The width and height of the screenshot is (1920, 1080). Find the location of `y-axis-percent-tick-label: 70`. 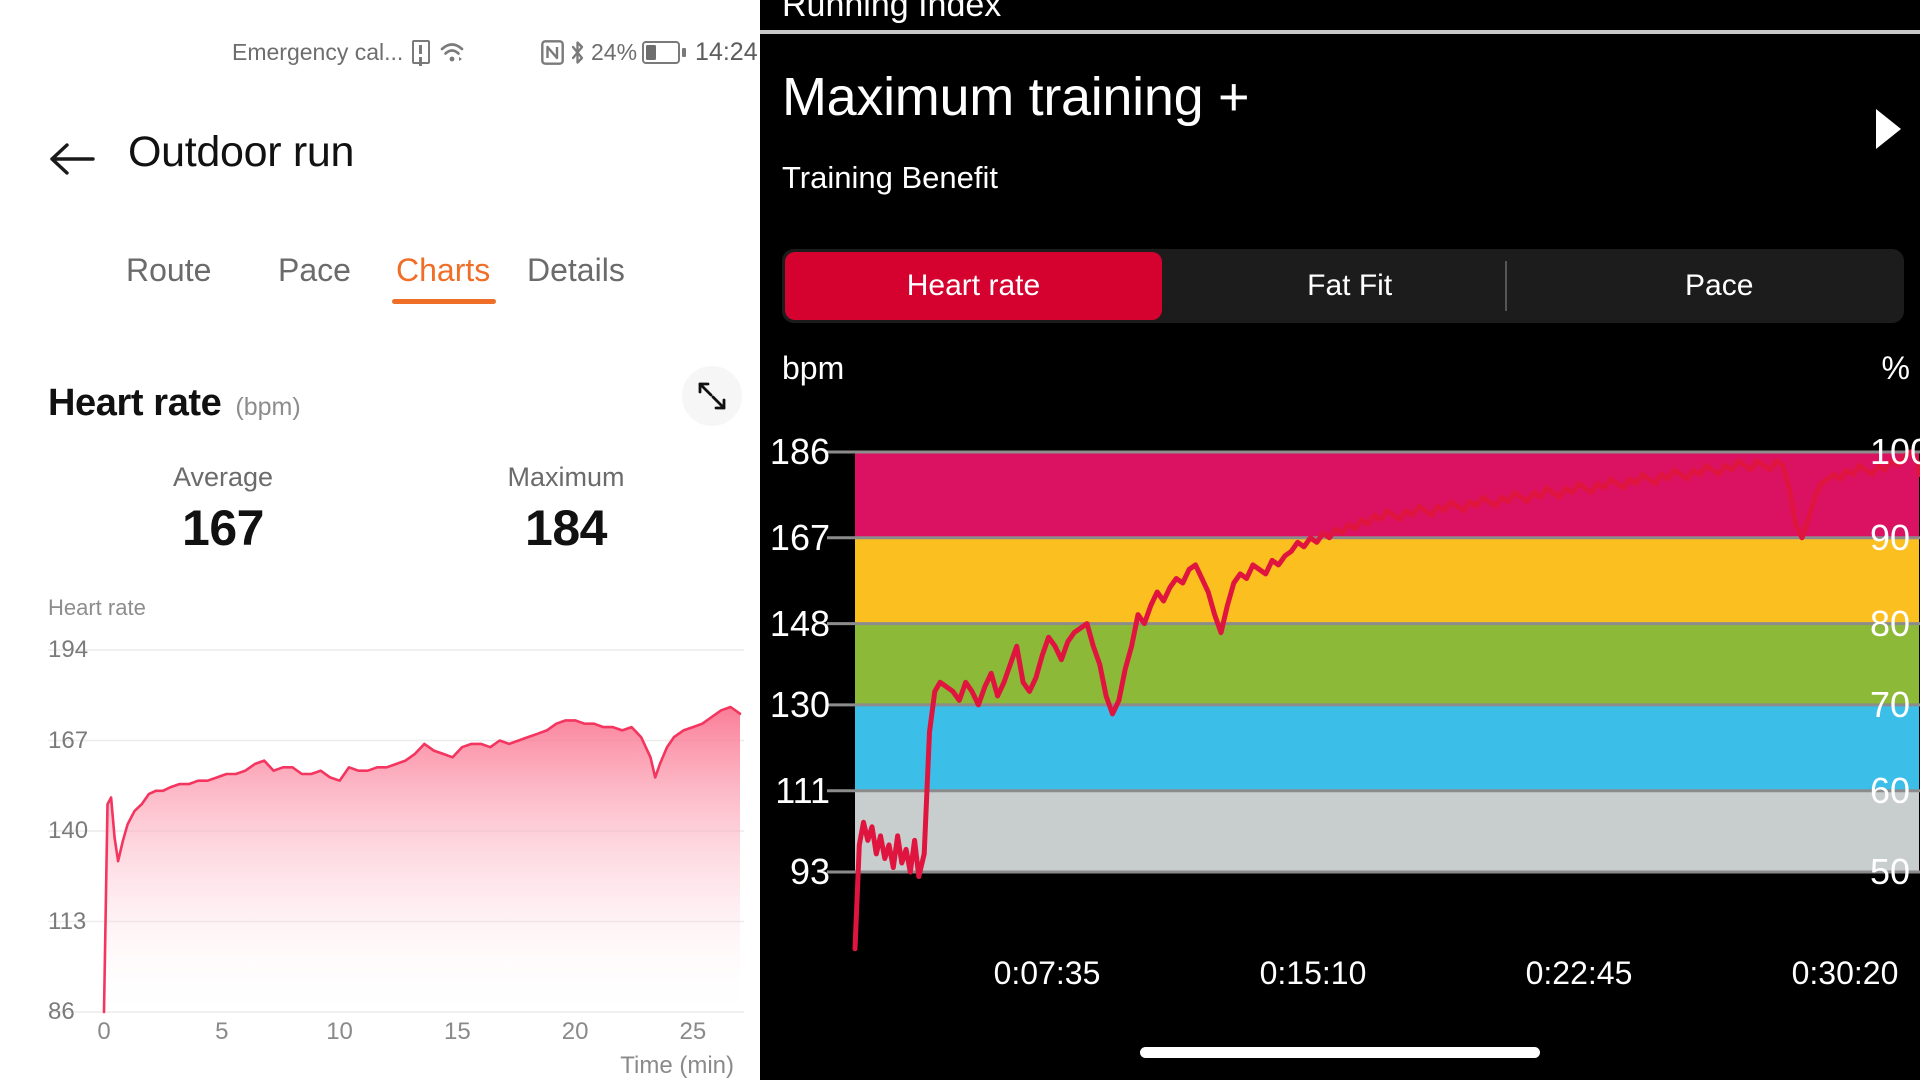

y-axis-percent-tick-label: 70 is located at coordinates (1890, 704).